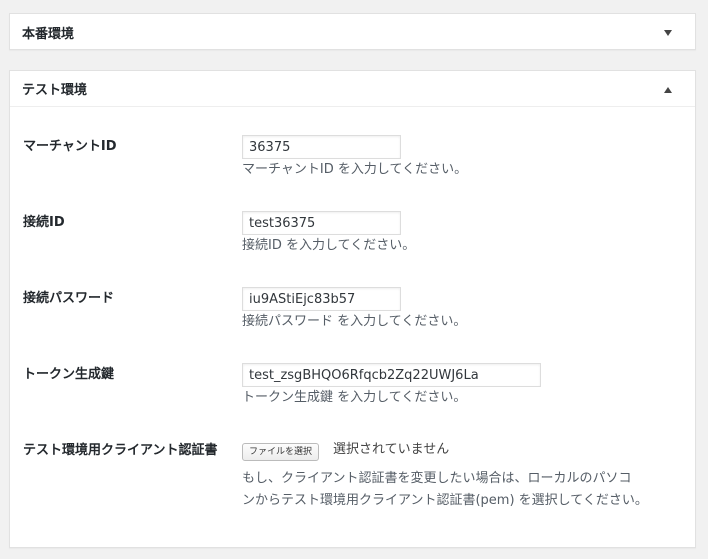 The height and width of the screenshot is (559, 708). What do you see at coordinates (329, 245) in the screenshot?
I see `connection-id-description: 接続ID を入力してください。` at bounding box center [329, 245].